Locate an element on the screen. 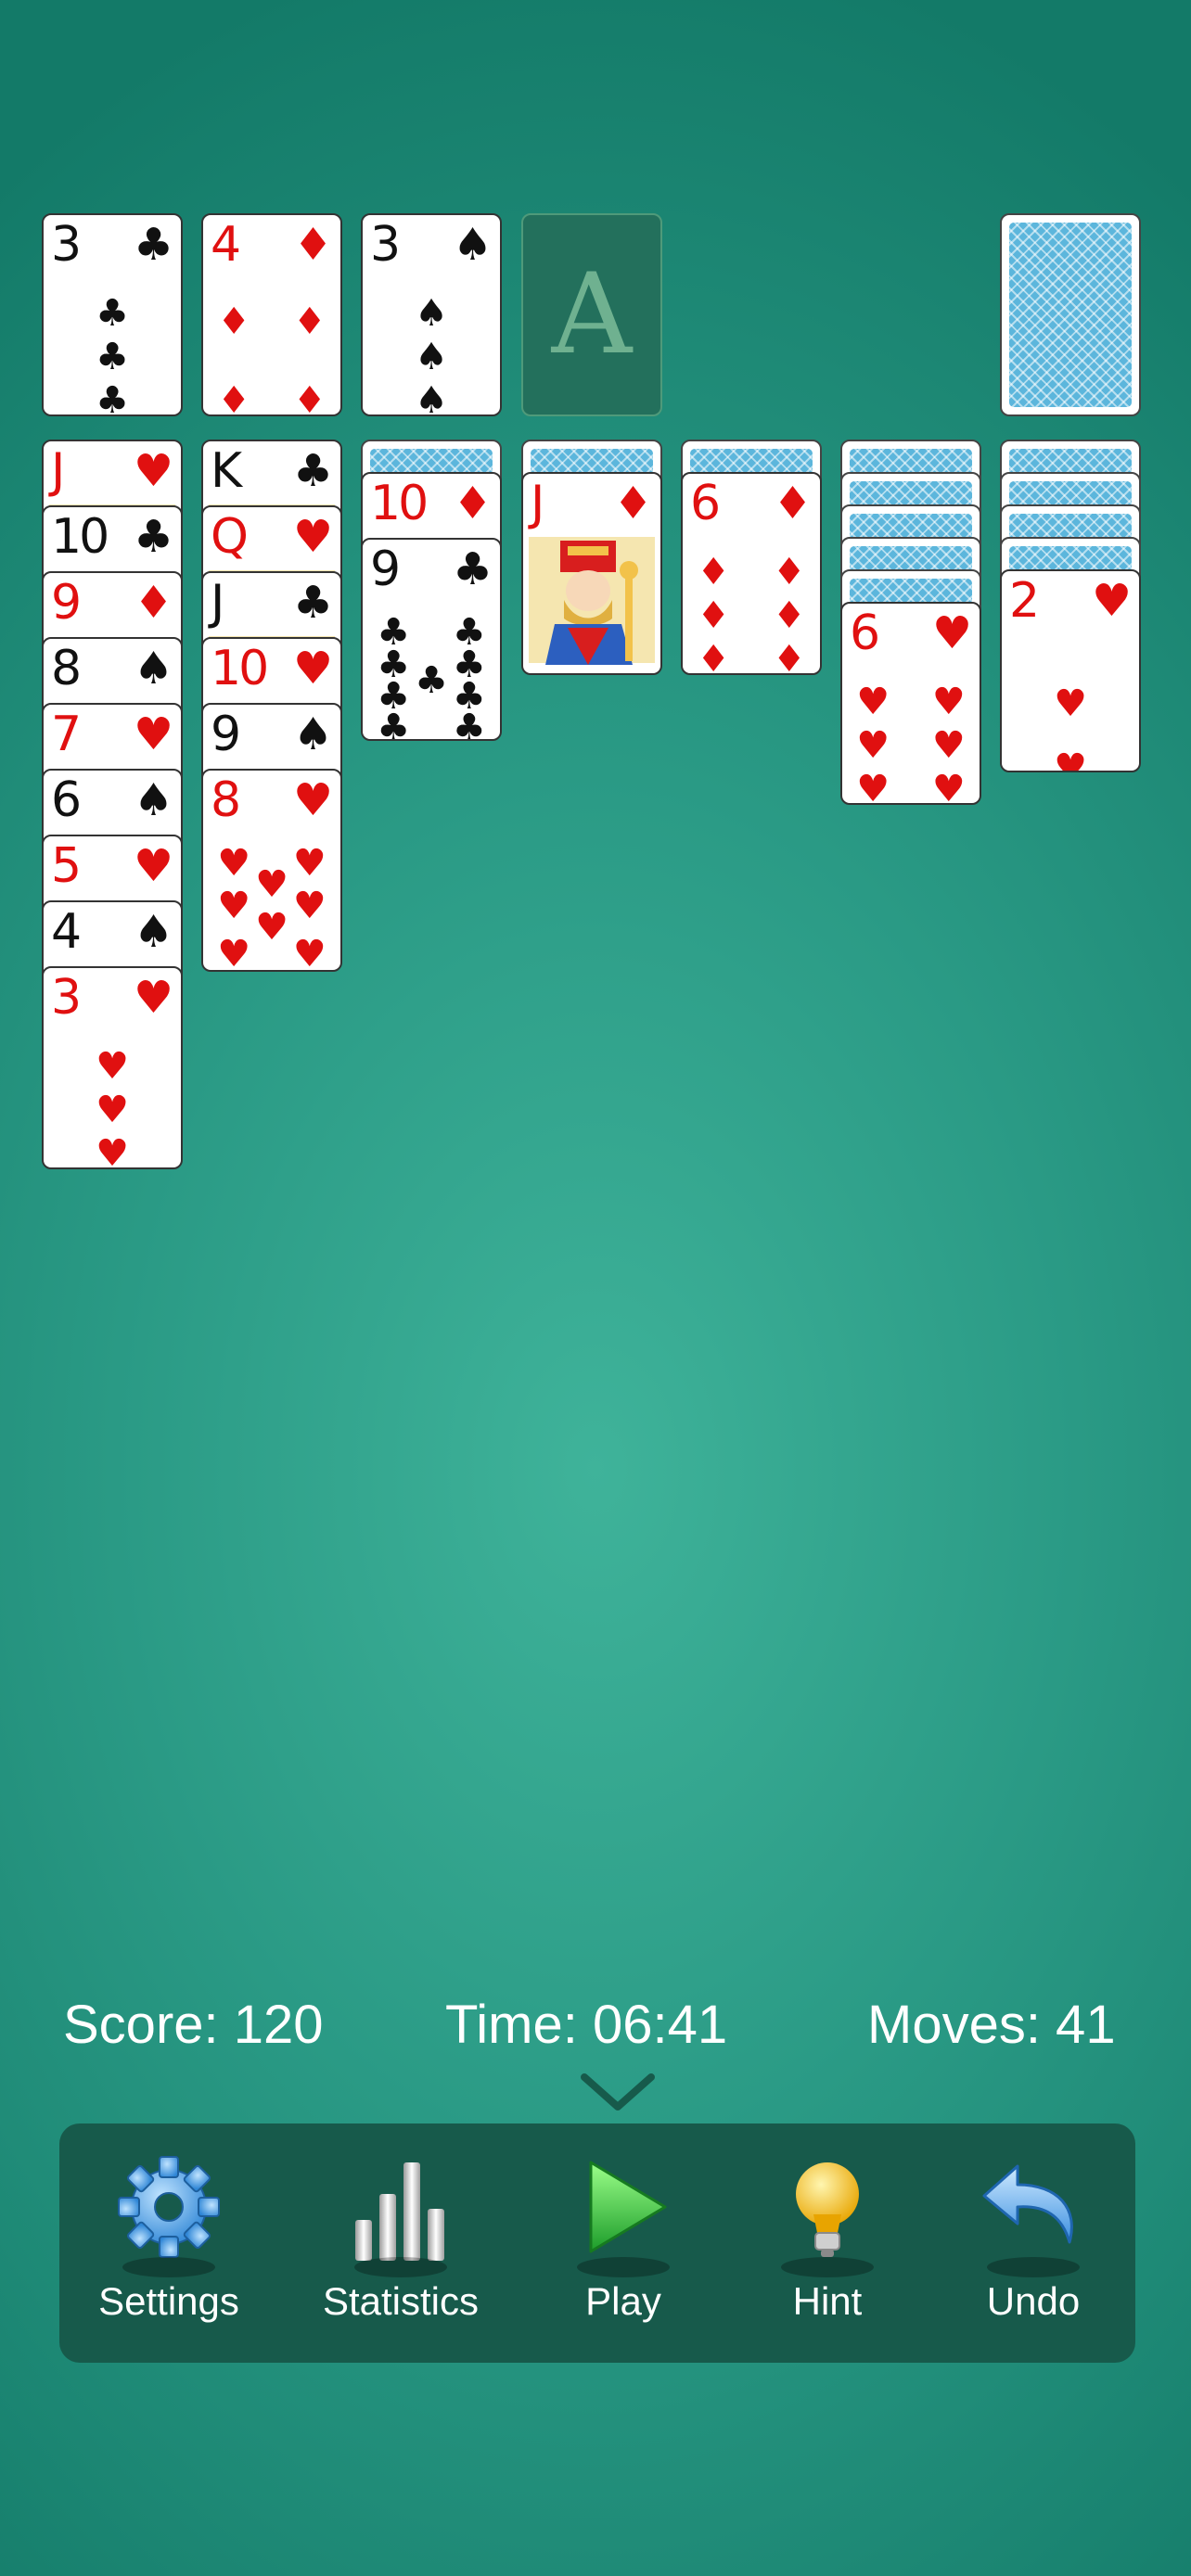 The width and height of the screenshot is (1191, 2576). card-face: ♥ ♥ ♥ ♥ ♥ ♥ is located at coordinates (911, 734).